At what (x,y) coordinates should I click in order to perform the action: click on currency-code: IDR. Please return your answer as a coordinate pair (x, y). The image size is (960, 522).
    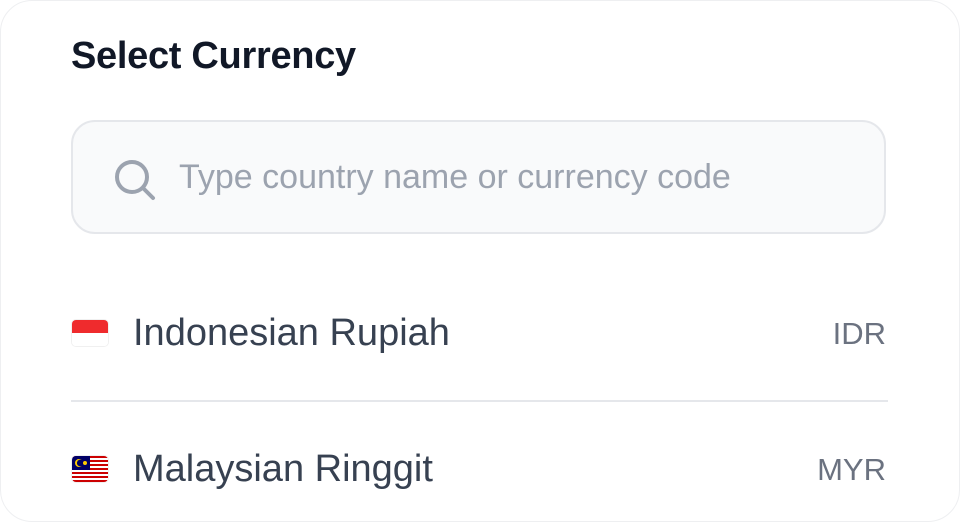
    Looking at the image, I should click on (859, 333).